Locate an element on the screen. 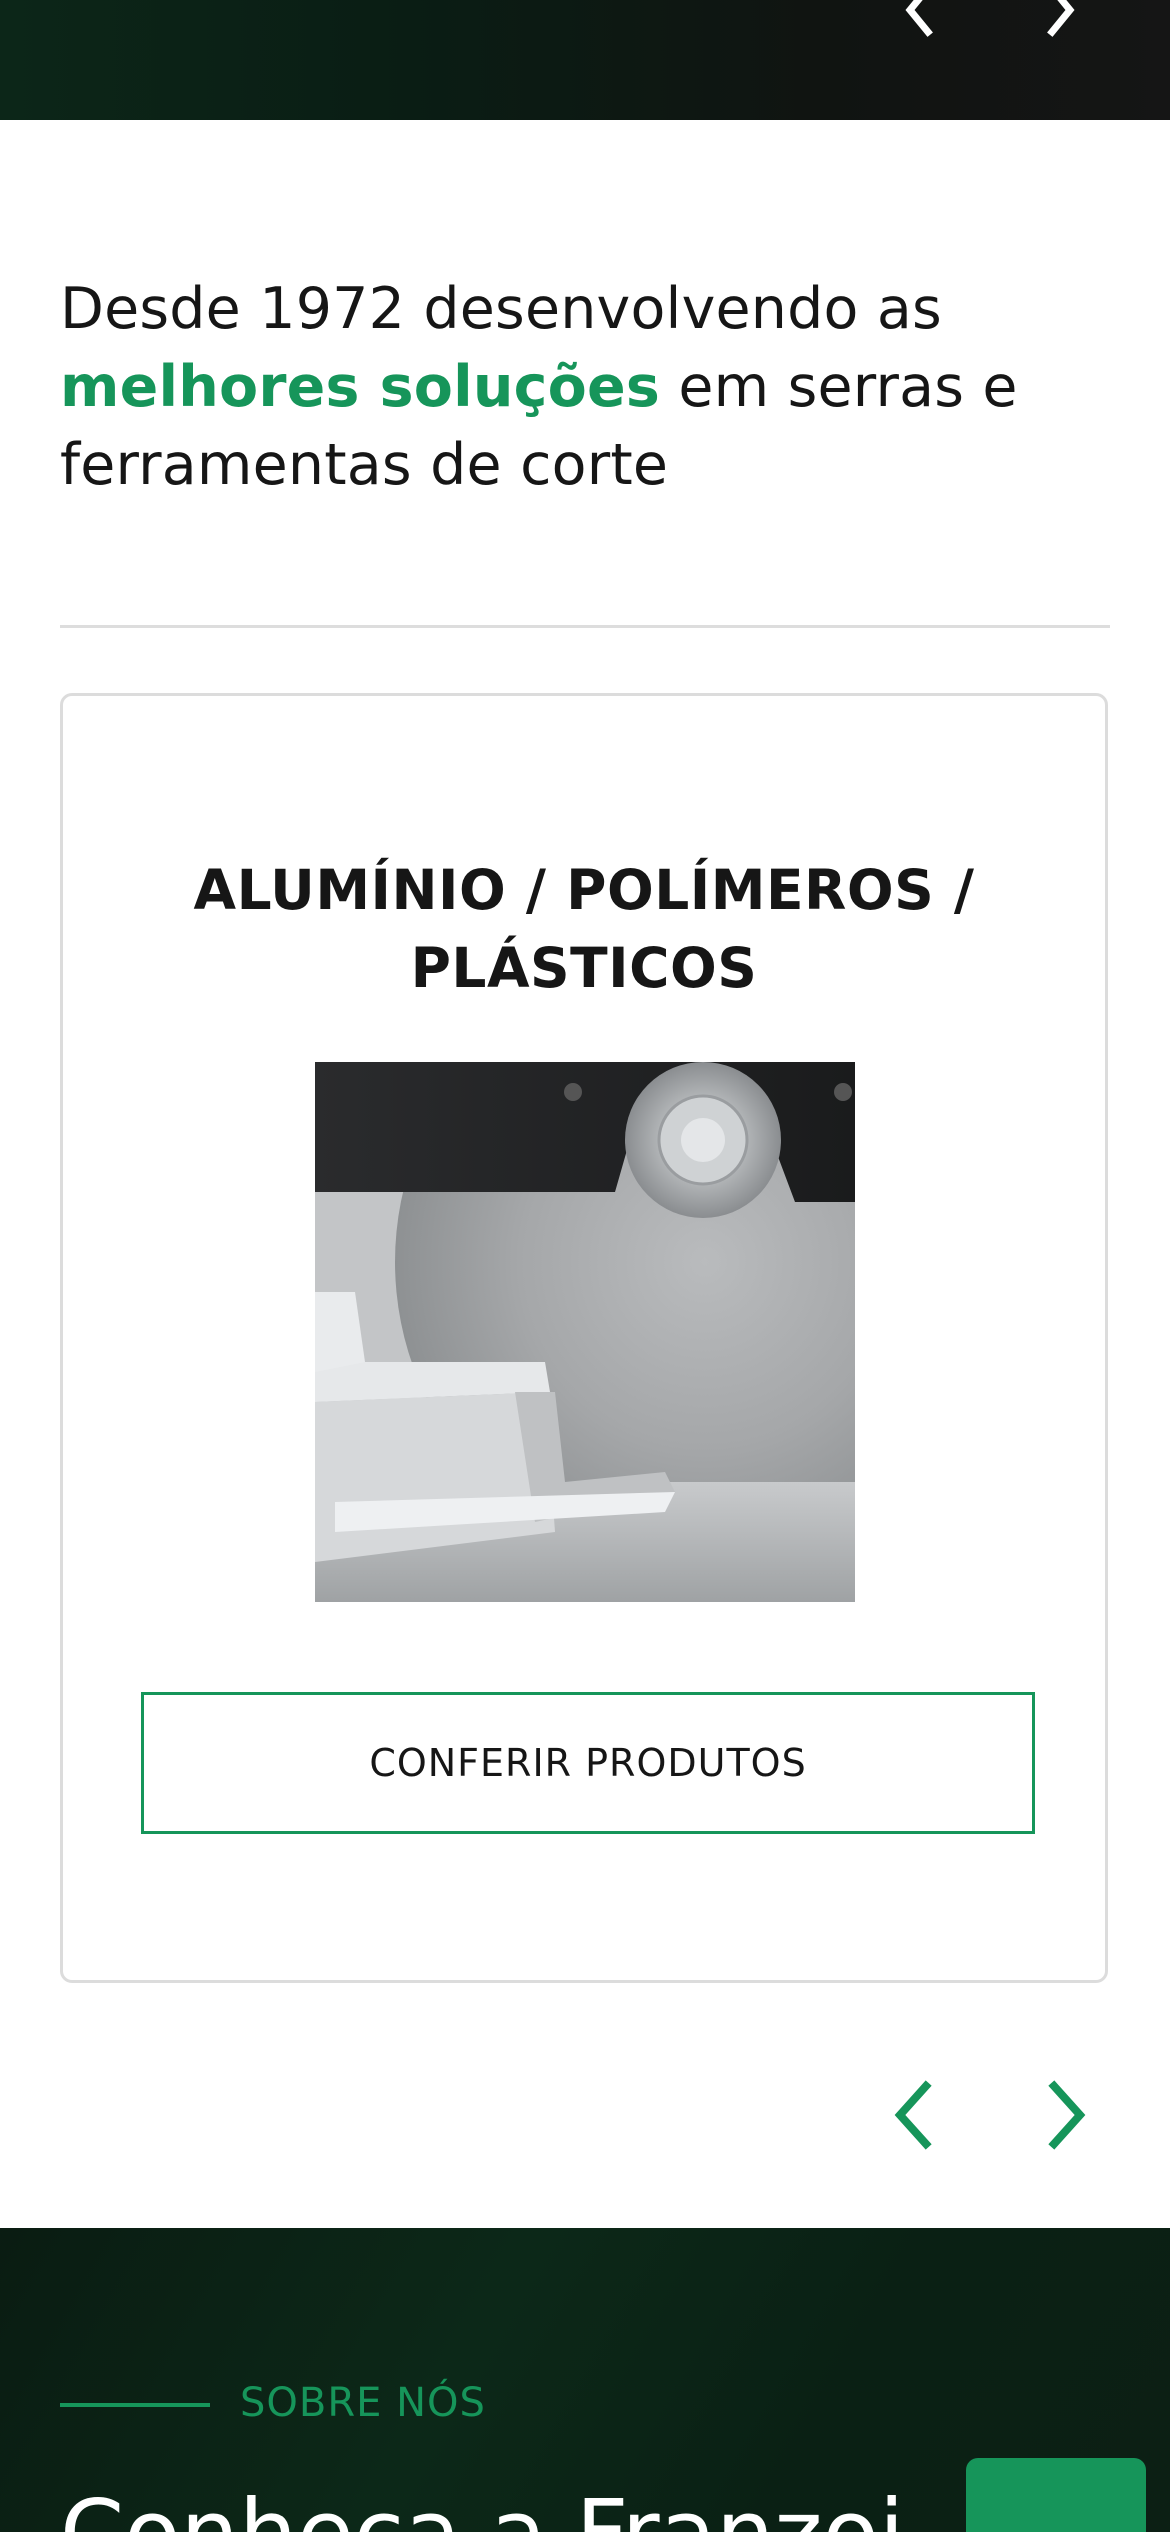 This screenshot has width=1170, height=2532. hero-banner is located at coordinates (585, 60).